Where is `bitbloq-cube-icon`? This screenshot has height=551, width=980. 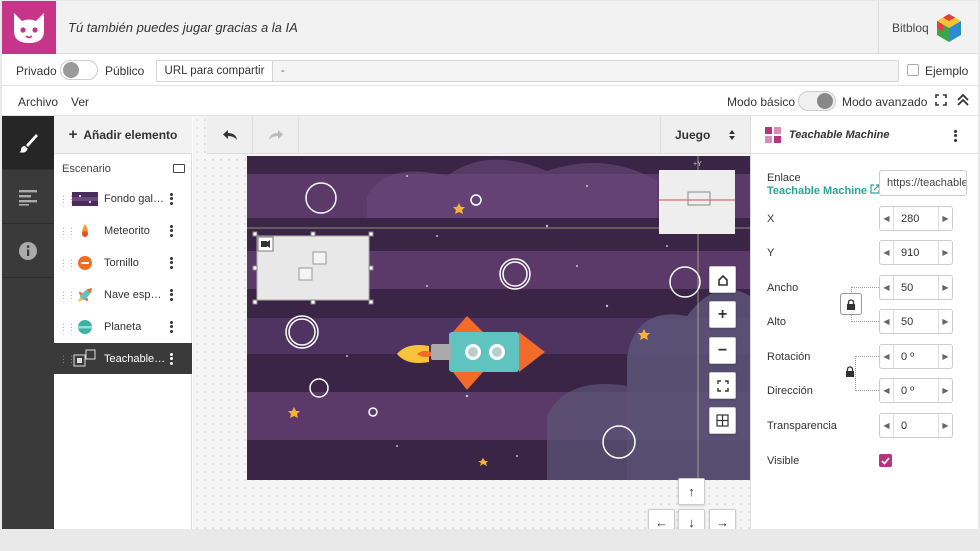
bitbloq-cube-icon is located at coordinates (949, 29).